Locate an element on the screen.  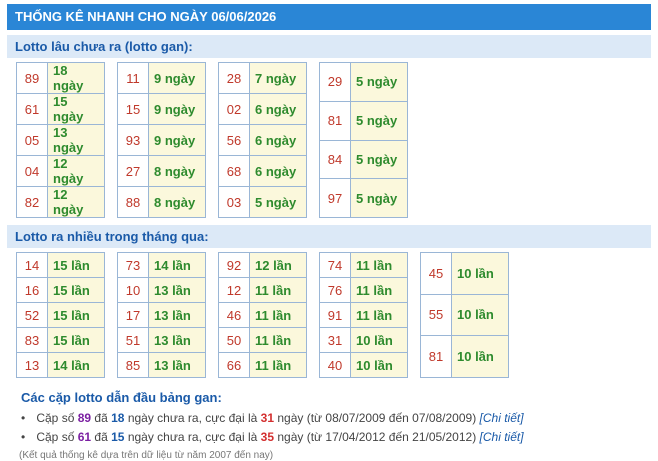
table-row: 04 12 ngày is located at coordinates (60, 171).